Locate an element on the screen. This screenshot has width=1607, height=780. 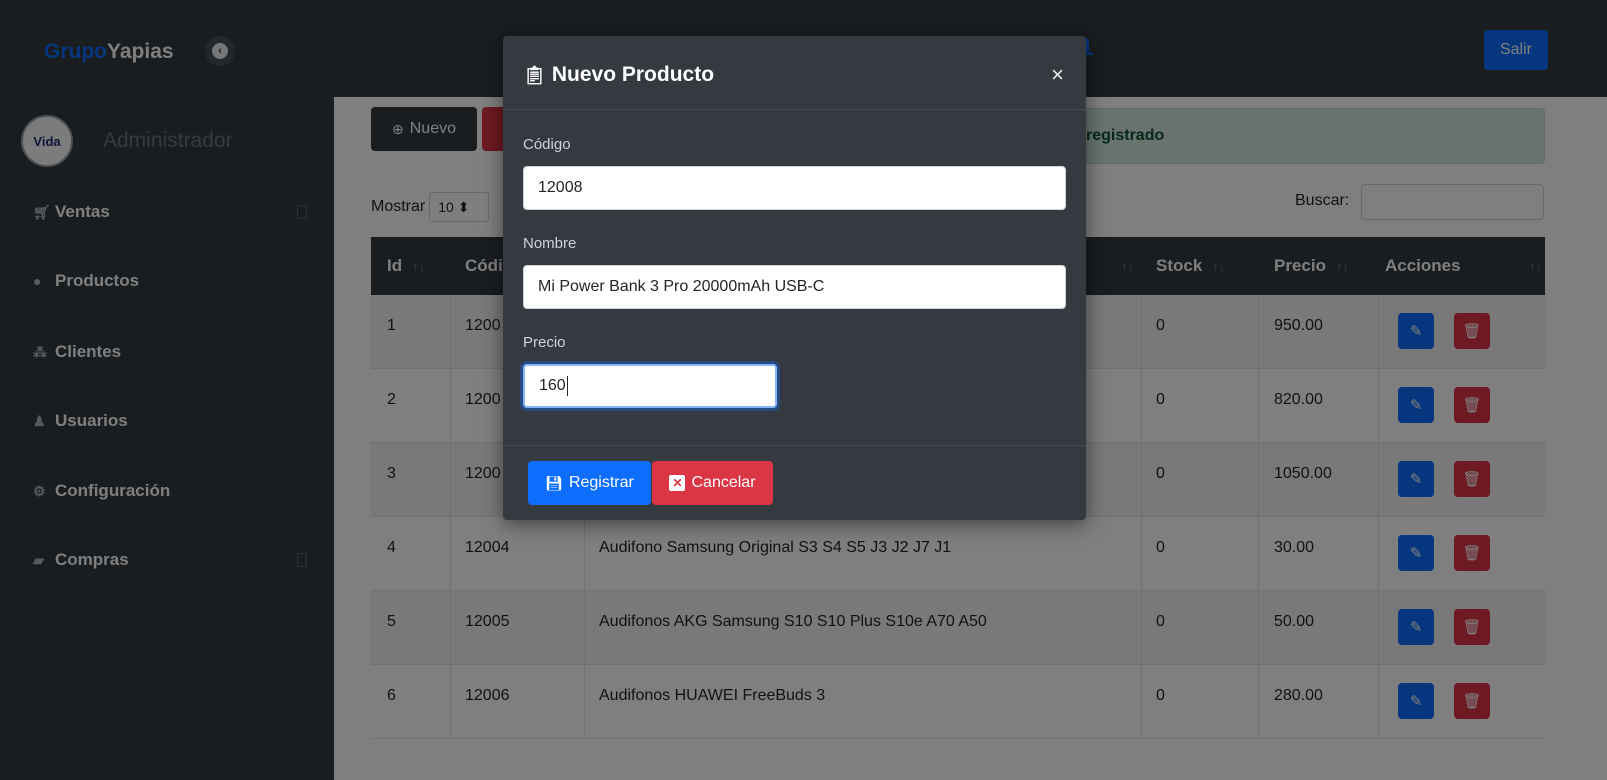
modal-header: 📋︎ Nuevo Producto × is located at coordinates (794, 73).